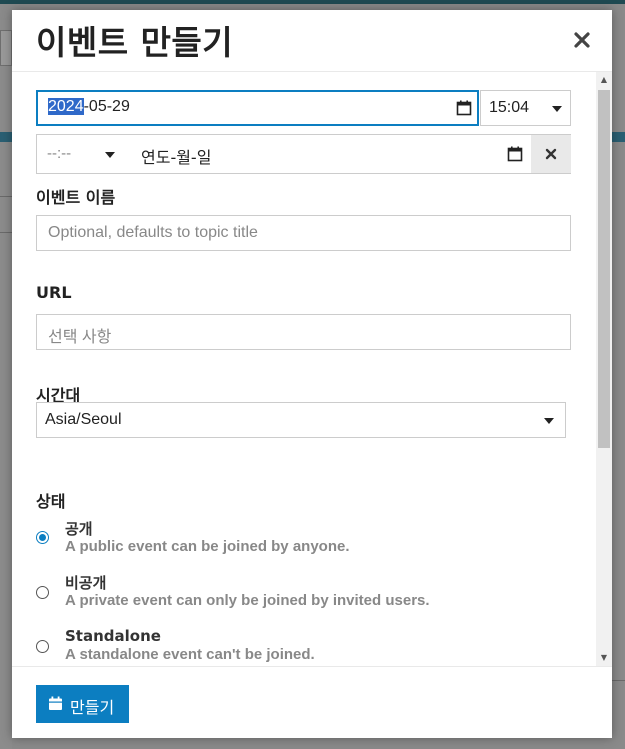  Describe the element at coordinates (106, 106) in the screenshot. I see `start-date-rest: -05-29` at that location.